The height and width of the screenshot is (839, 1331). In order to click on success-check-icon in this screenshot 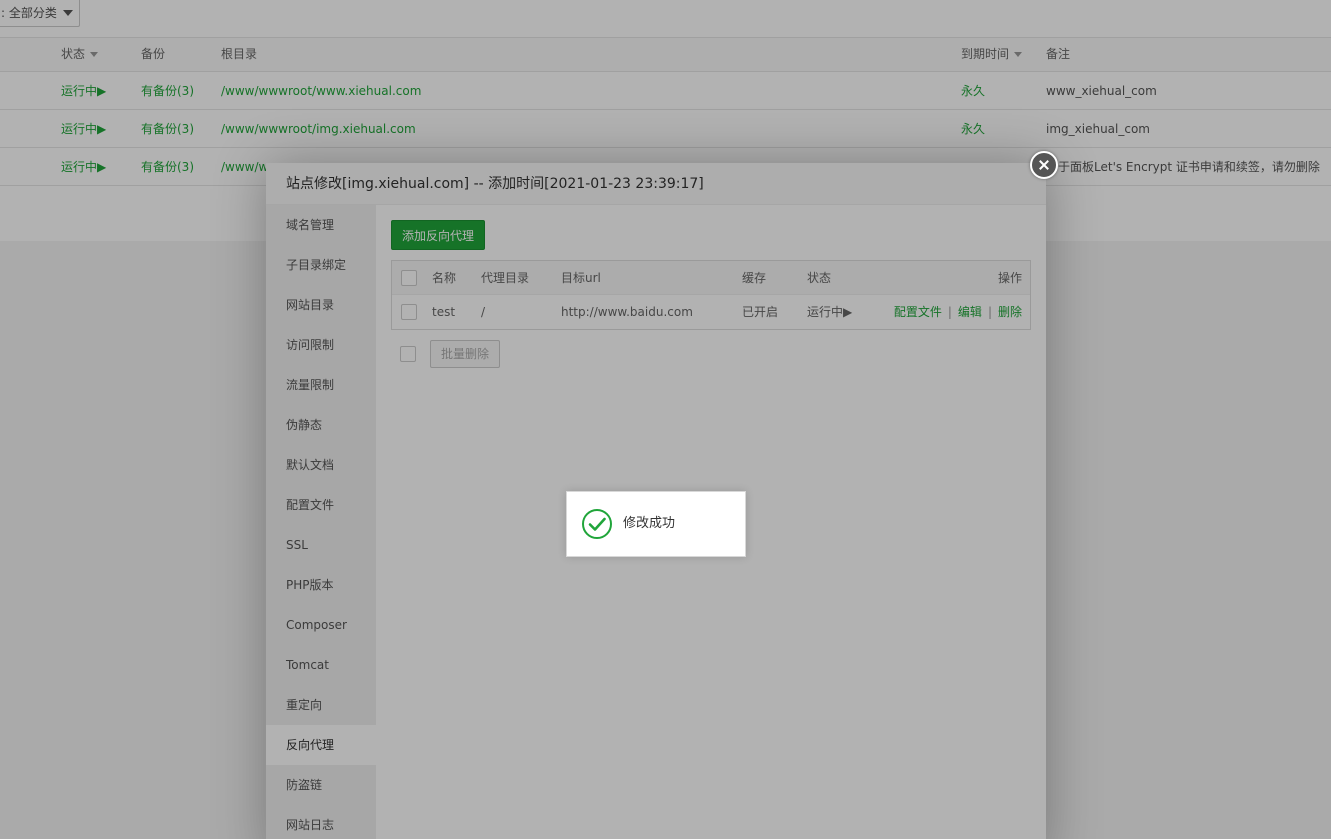, I will do `click(597, 524)`.